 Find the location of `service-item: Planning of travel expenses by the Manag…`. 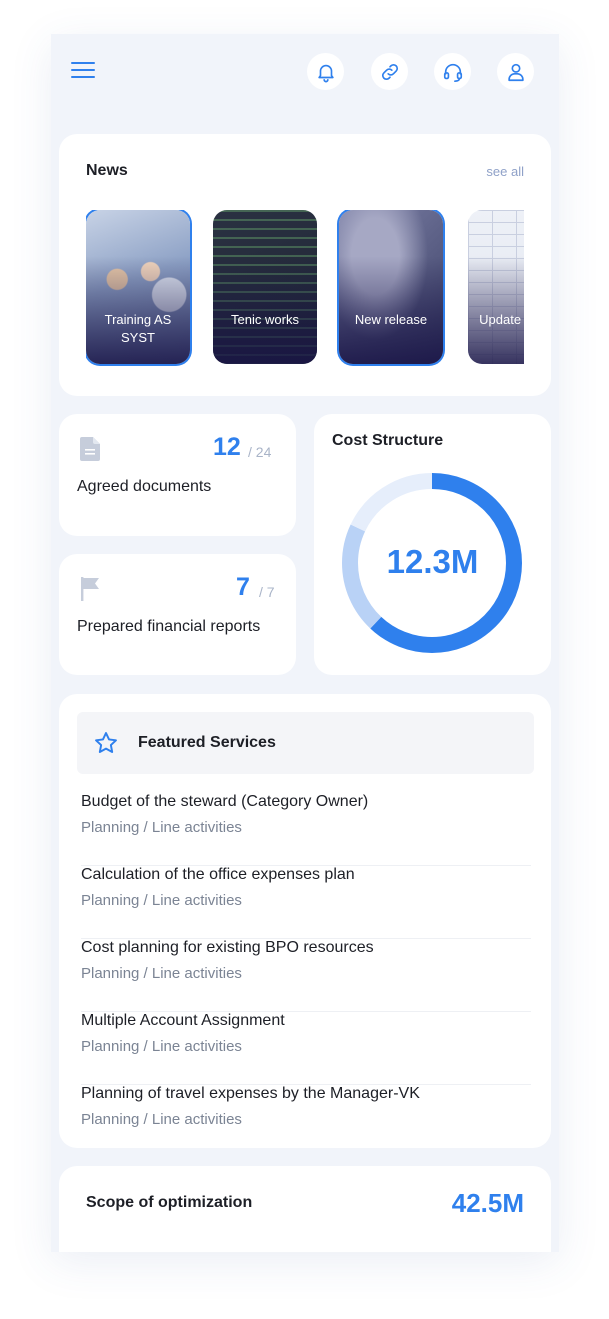

service-item: Planning of travel expenses by the Manag… is located at coordinates (306, 1121).